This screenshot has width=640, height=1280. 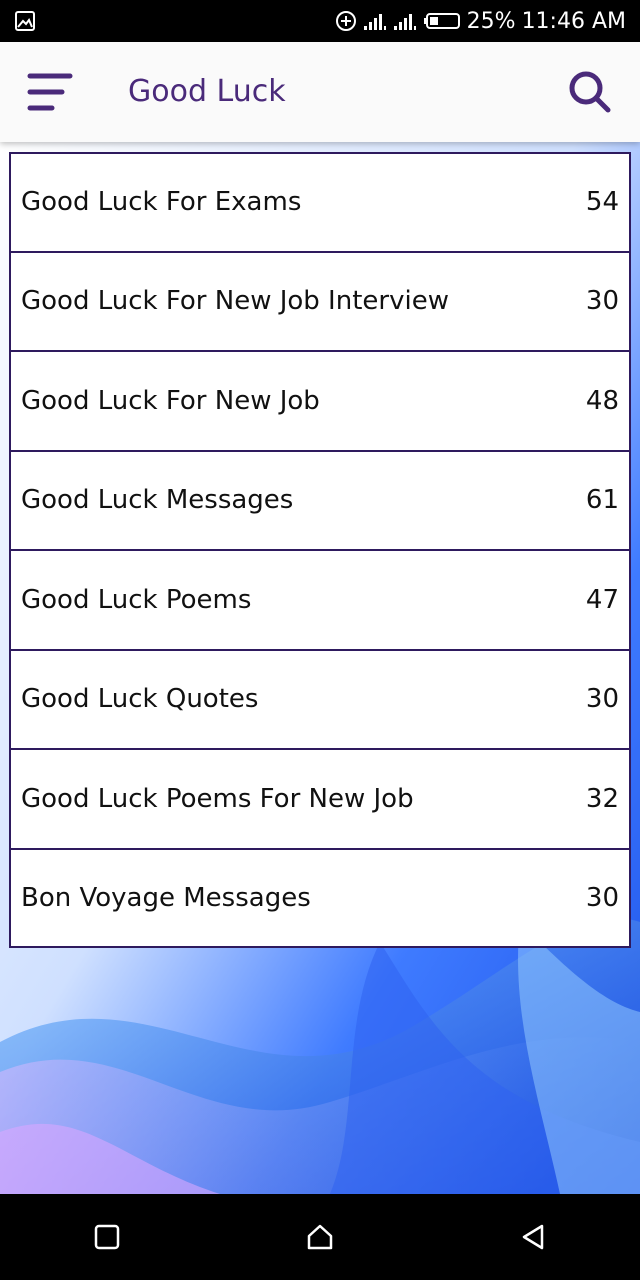 What do you see at coordinates (320, 202) in the screenshot?
I see `list-item: Good Luck For Exams 54` at bounding box center [320, 202].